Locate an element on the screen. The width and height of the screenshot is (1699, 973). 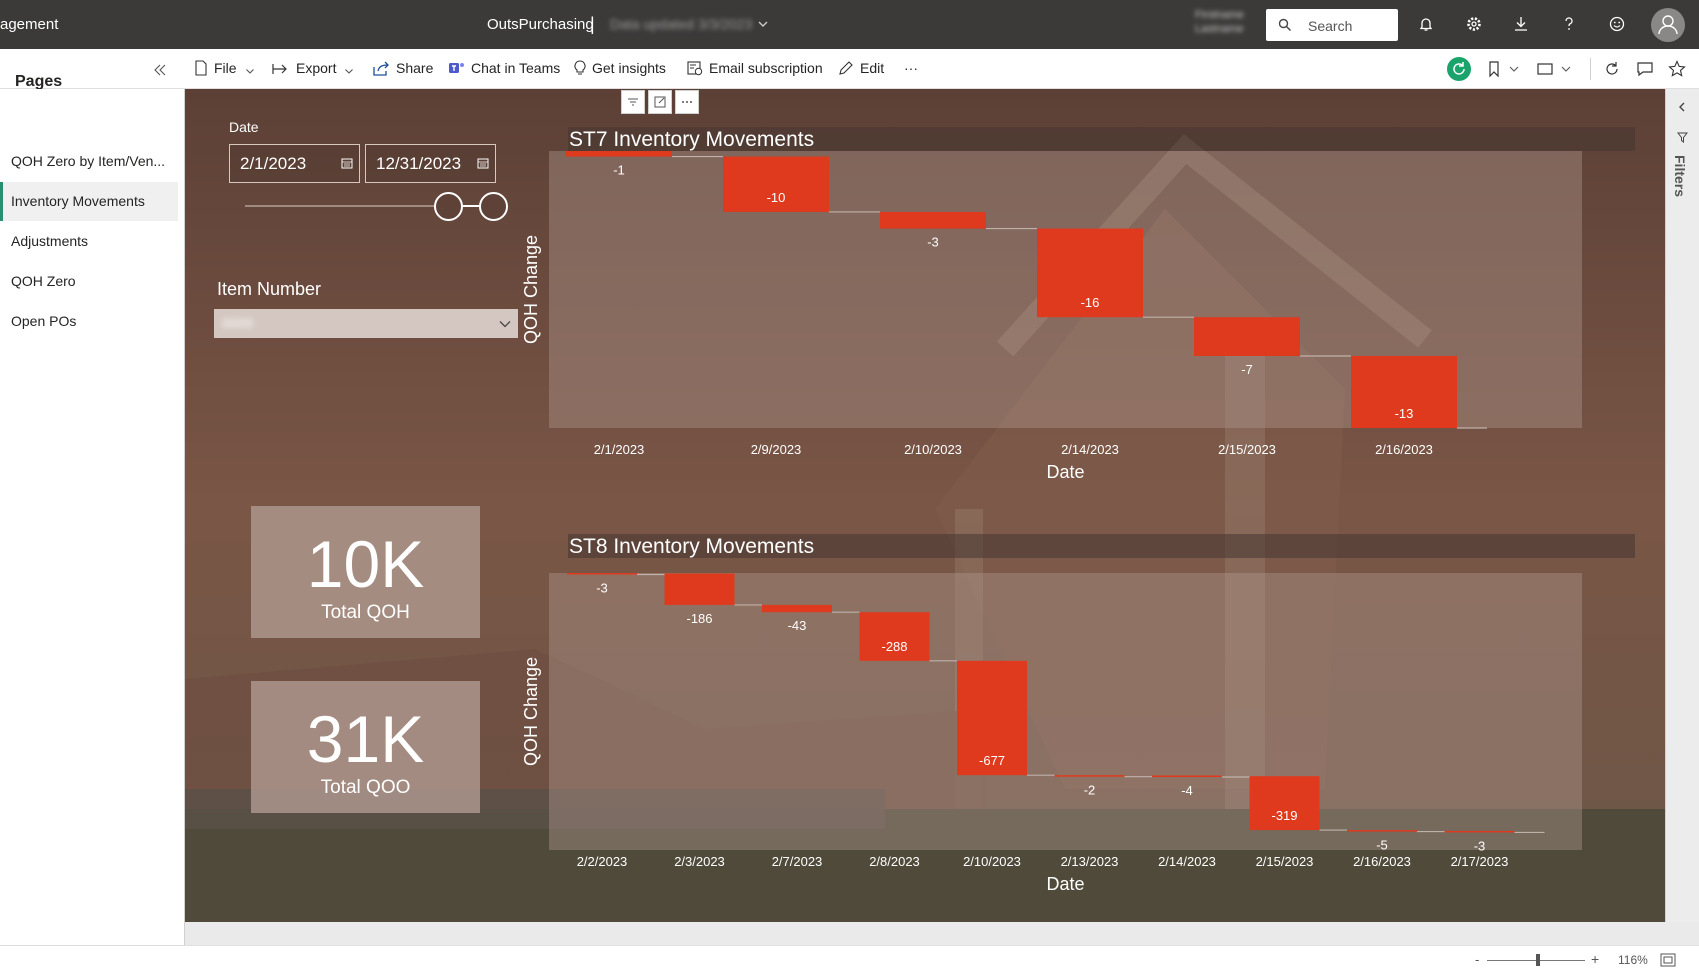
comment-icon is located at coordinates (1645, 69).